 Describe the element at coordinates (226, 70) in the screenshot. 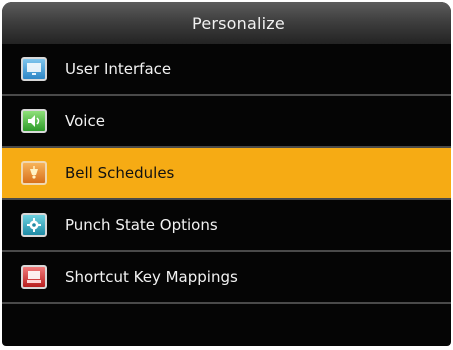

I see `menu-item-user-interface: User Interface` at that location.